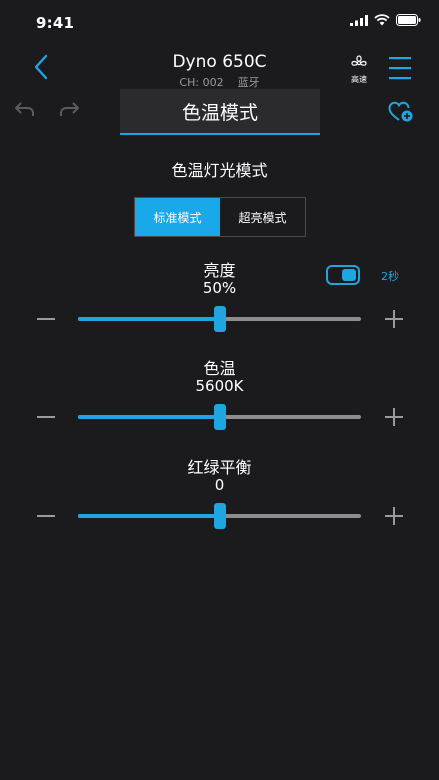 The image size is (439, 780). I want to click on cct-increase-button, so click(394, 417).